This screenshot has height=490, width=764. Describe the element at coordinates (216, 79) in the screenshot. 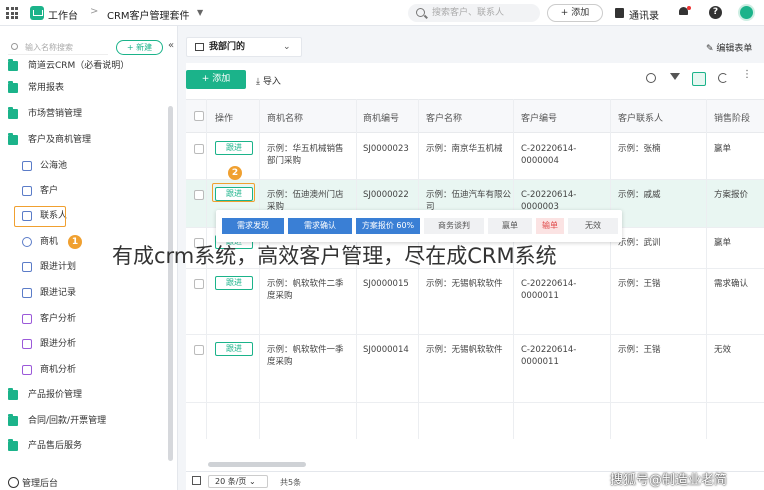

I see `add-record-button: + 添加` at that location.